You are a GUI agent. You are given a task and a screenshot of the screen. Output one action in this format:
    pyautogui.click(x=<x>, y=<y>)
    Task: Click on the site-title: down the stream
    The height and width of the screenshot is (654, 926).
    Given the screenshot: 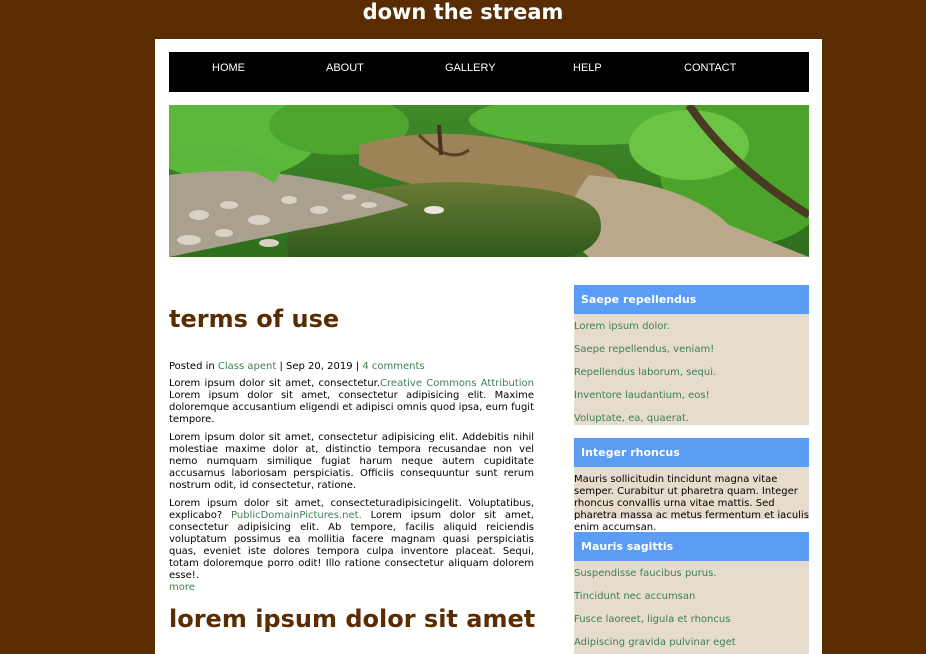 What is the action you would take?
    pyautogui.click(x=463, y=12)
    